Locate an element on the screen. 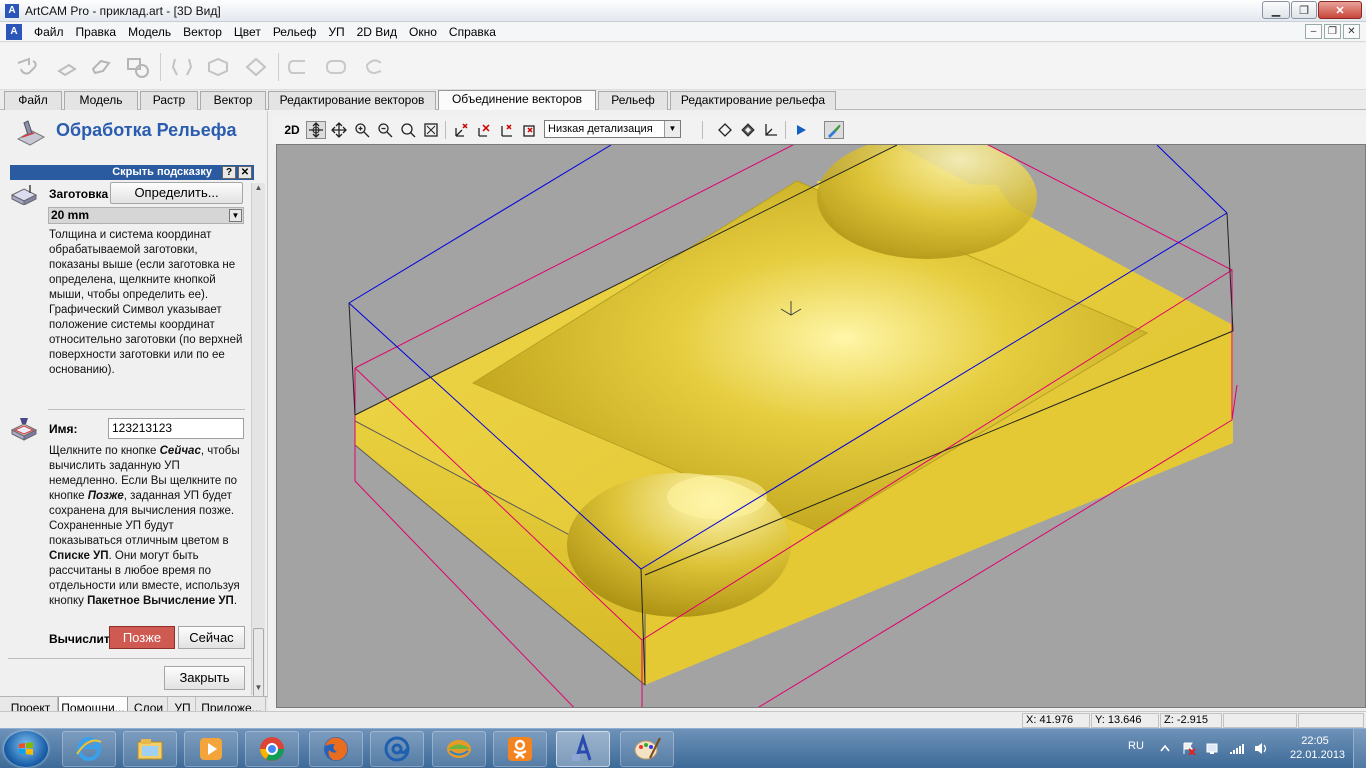 Image resolution: width=1366 pixels, height=768 pixels. subtract-vectors-icon is located at coordinates (138, 67).